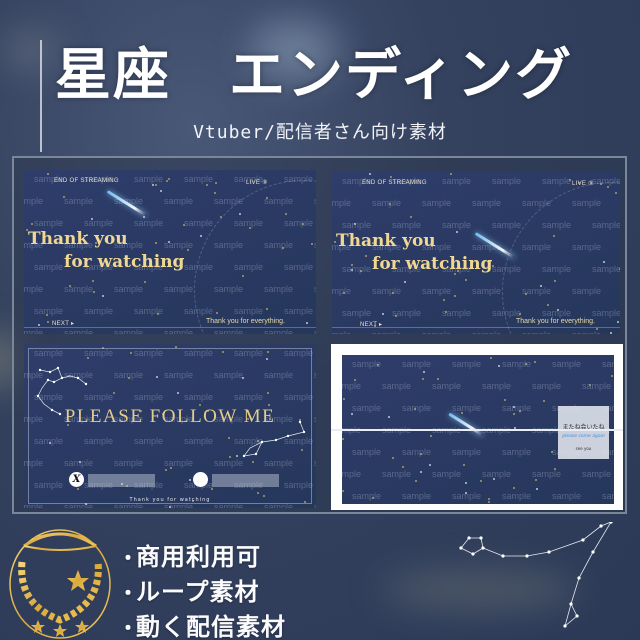 Image resolution: width=640 pixels, height=640 pixels. Describe the element at coordinates (314, 75) in the screenshot. I see `page-title: 星座 エンディング` at that location.